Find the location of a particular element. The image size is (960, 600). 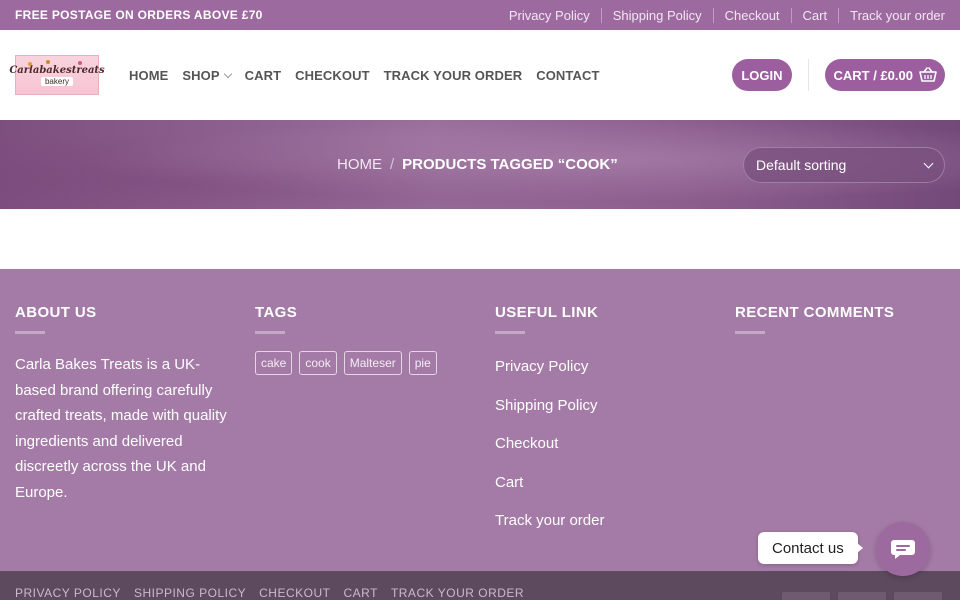

nav-track-order: TRACK YOUR ORDER is located at coordinates (453, 75).